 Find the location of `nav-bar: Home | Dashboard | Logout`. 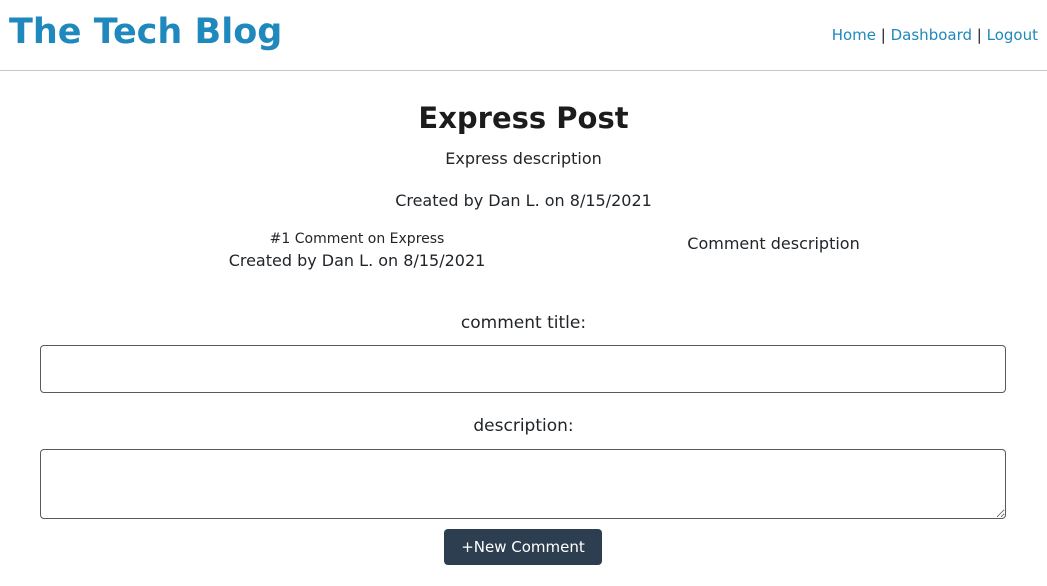

nav-bar: Home | Dashboard | Logout is located at coordinates (935, 35).